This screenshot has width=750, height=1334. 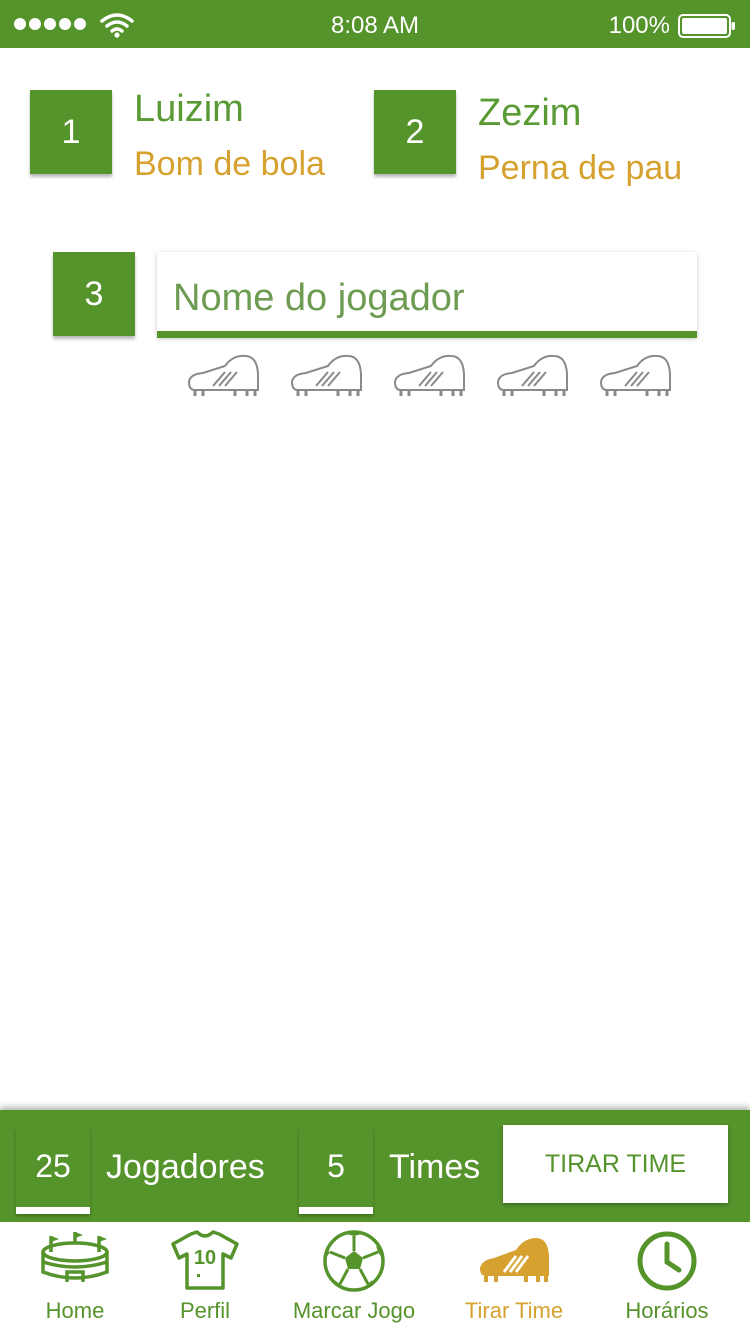 What do you see at coordinates (185, 1167) in the screenshot?
I see `players-count-label: Jogadores` at bounding box center [185, 1167].